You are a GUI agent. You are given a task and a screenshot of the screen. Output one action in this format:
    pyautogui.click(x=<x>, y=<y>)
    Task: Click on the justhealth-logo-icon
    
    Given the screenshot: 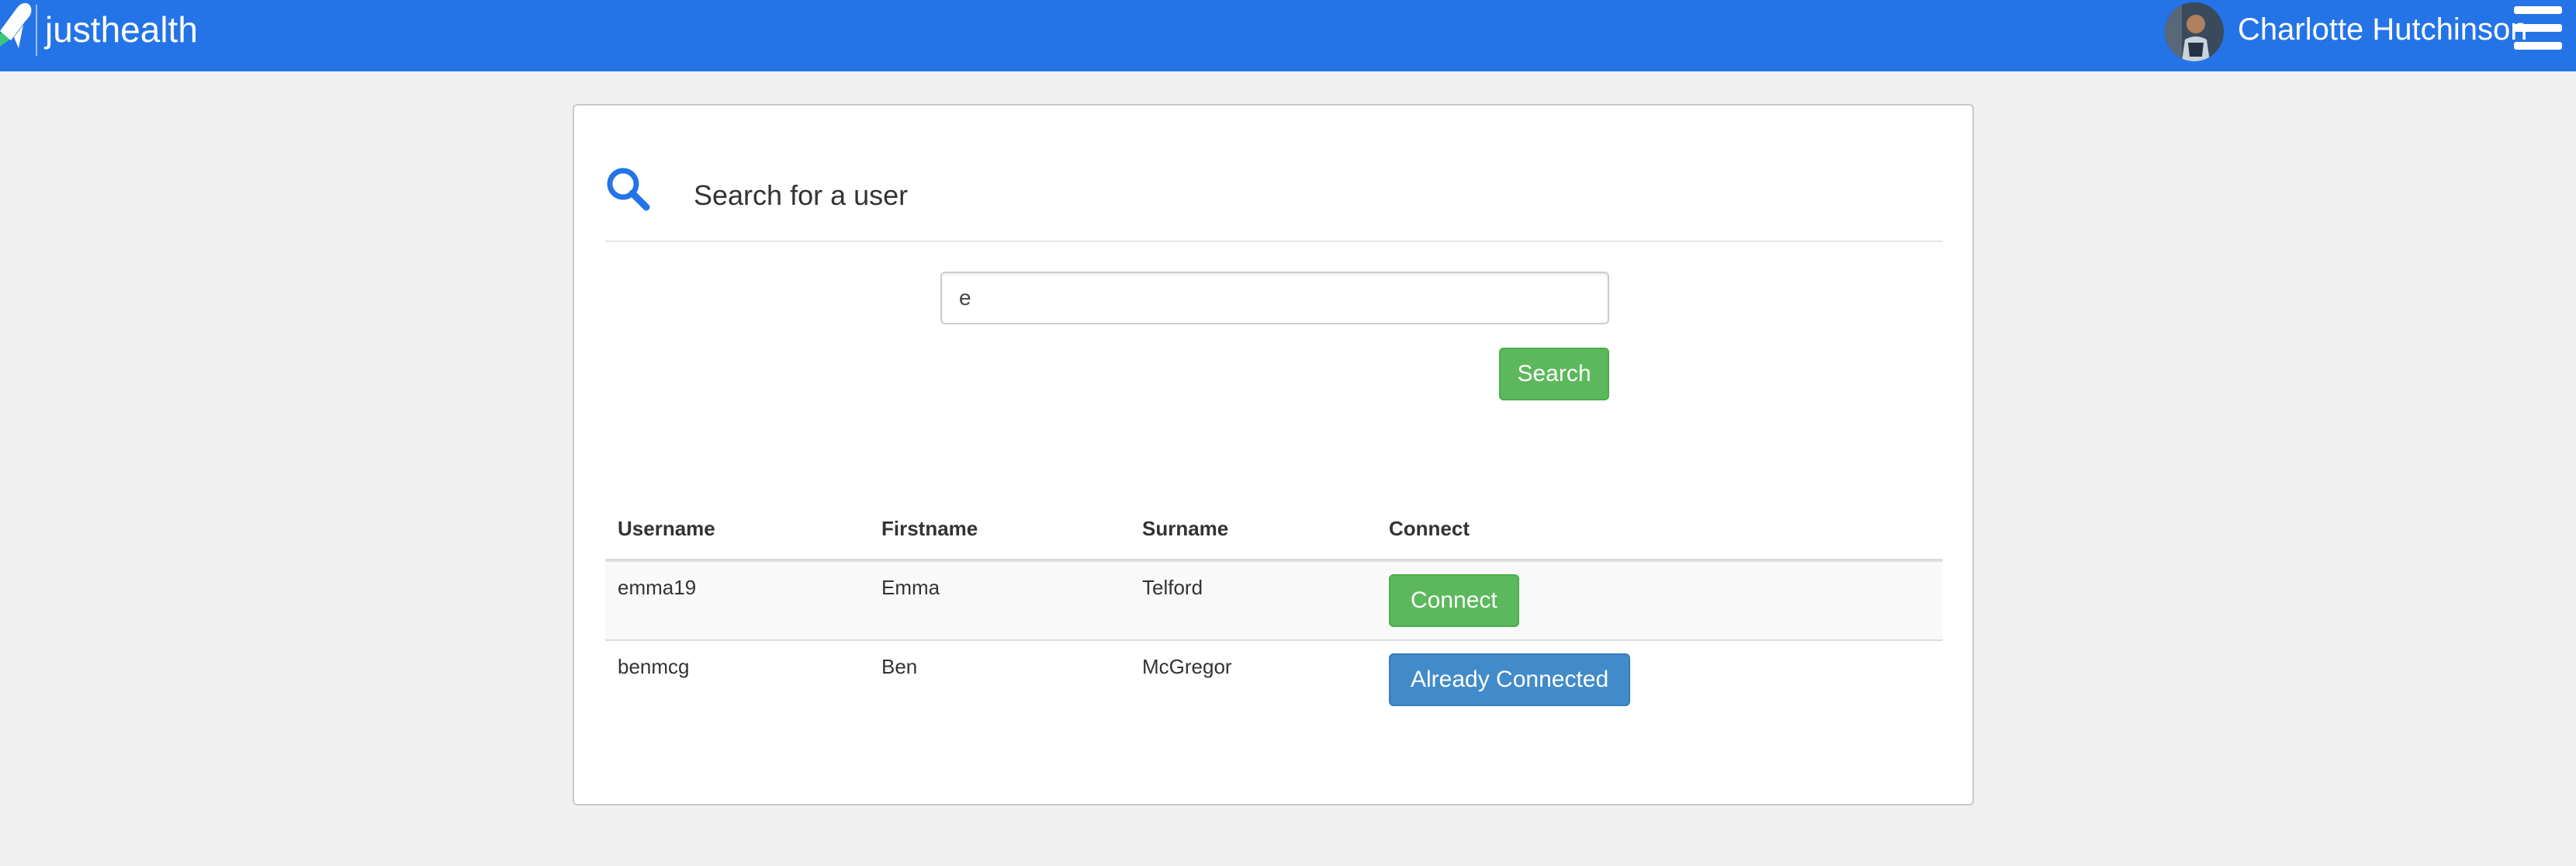 What is the action you would take?
    pyautogui.click(x=17, y=30)
    